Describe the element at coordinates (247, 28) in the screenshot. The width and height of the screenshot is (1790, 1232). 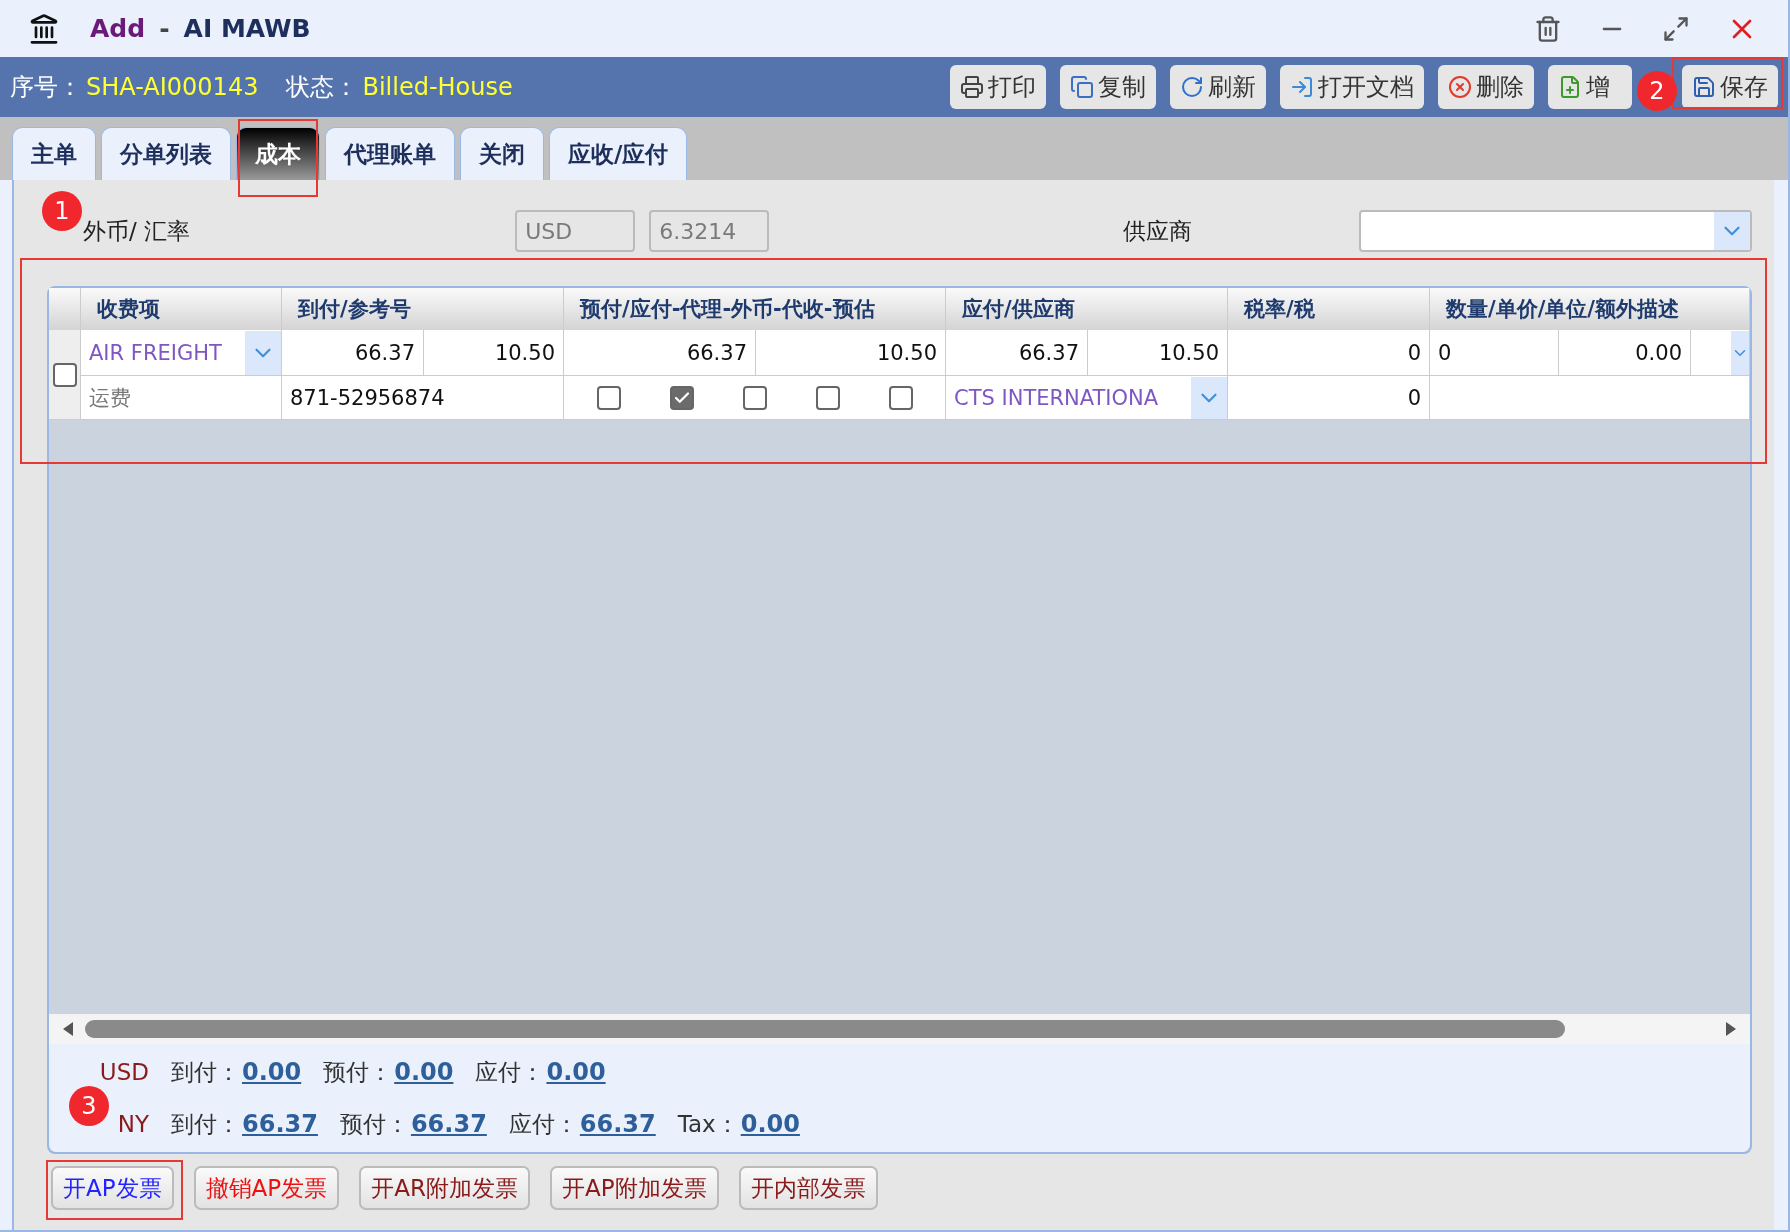
I see `window-title: AI MAWB` at that location.